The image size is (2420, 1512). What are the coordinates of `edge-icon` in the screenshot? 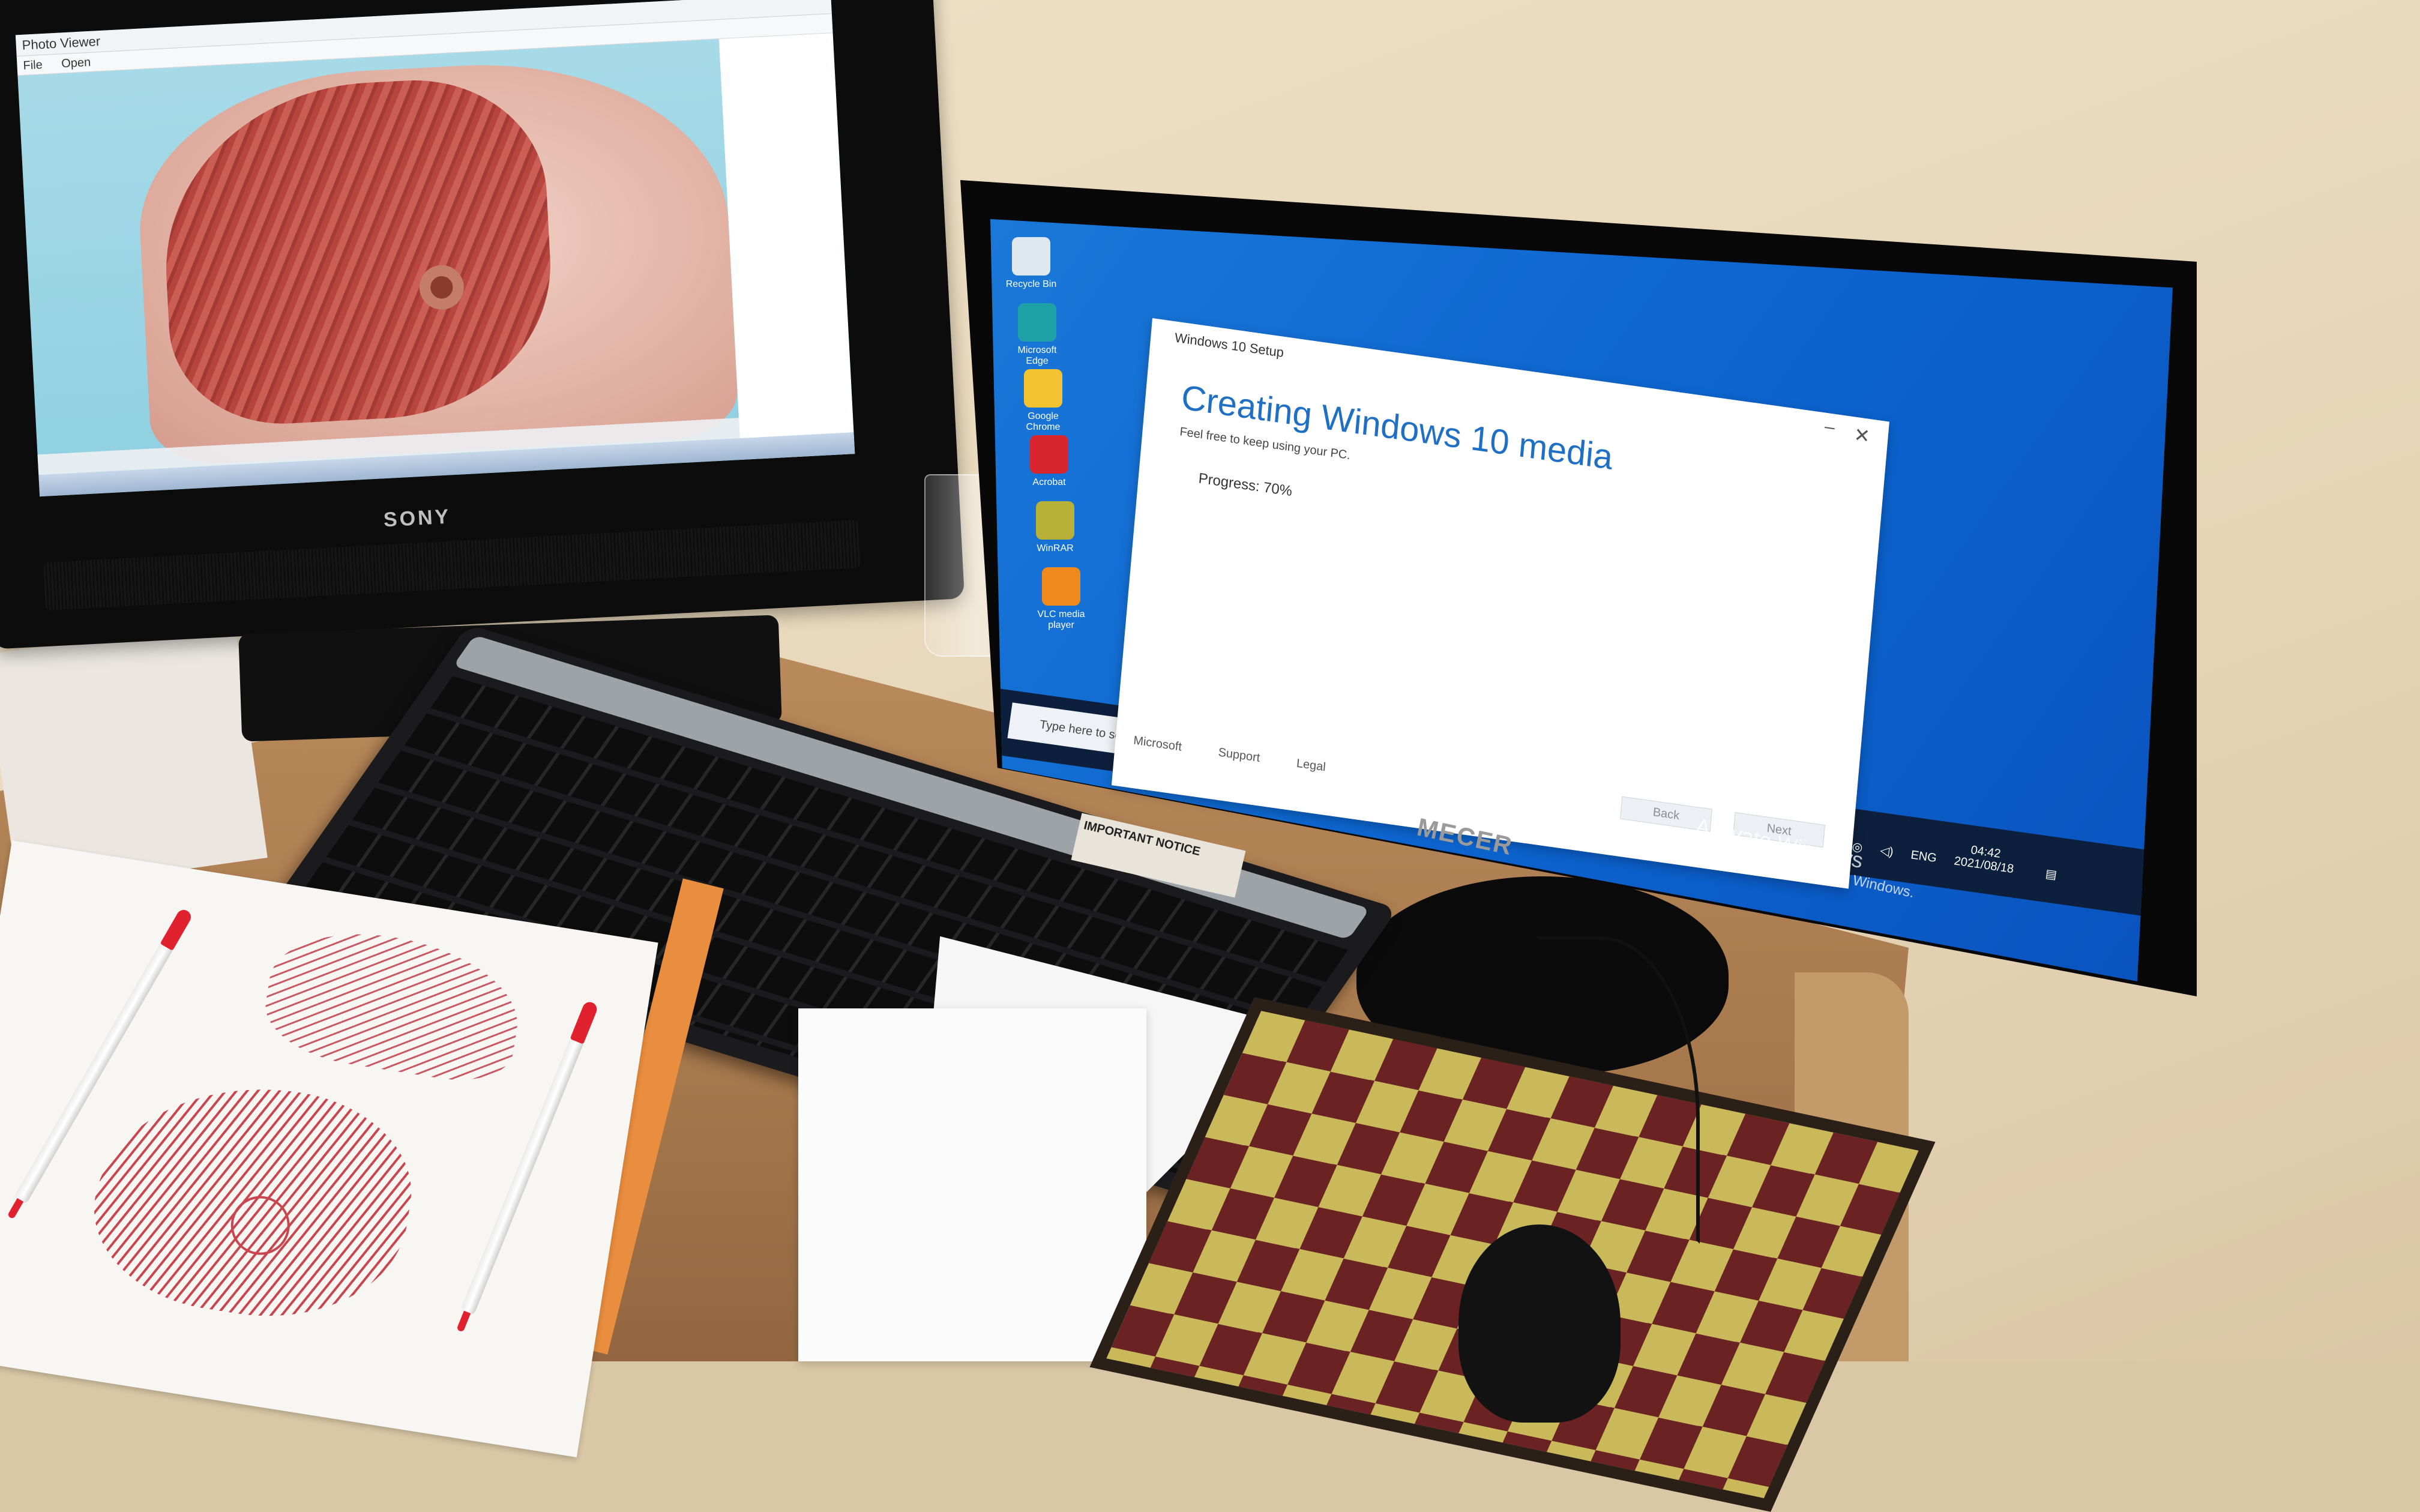 It's located at (1037, 322).